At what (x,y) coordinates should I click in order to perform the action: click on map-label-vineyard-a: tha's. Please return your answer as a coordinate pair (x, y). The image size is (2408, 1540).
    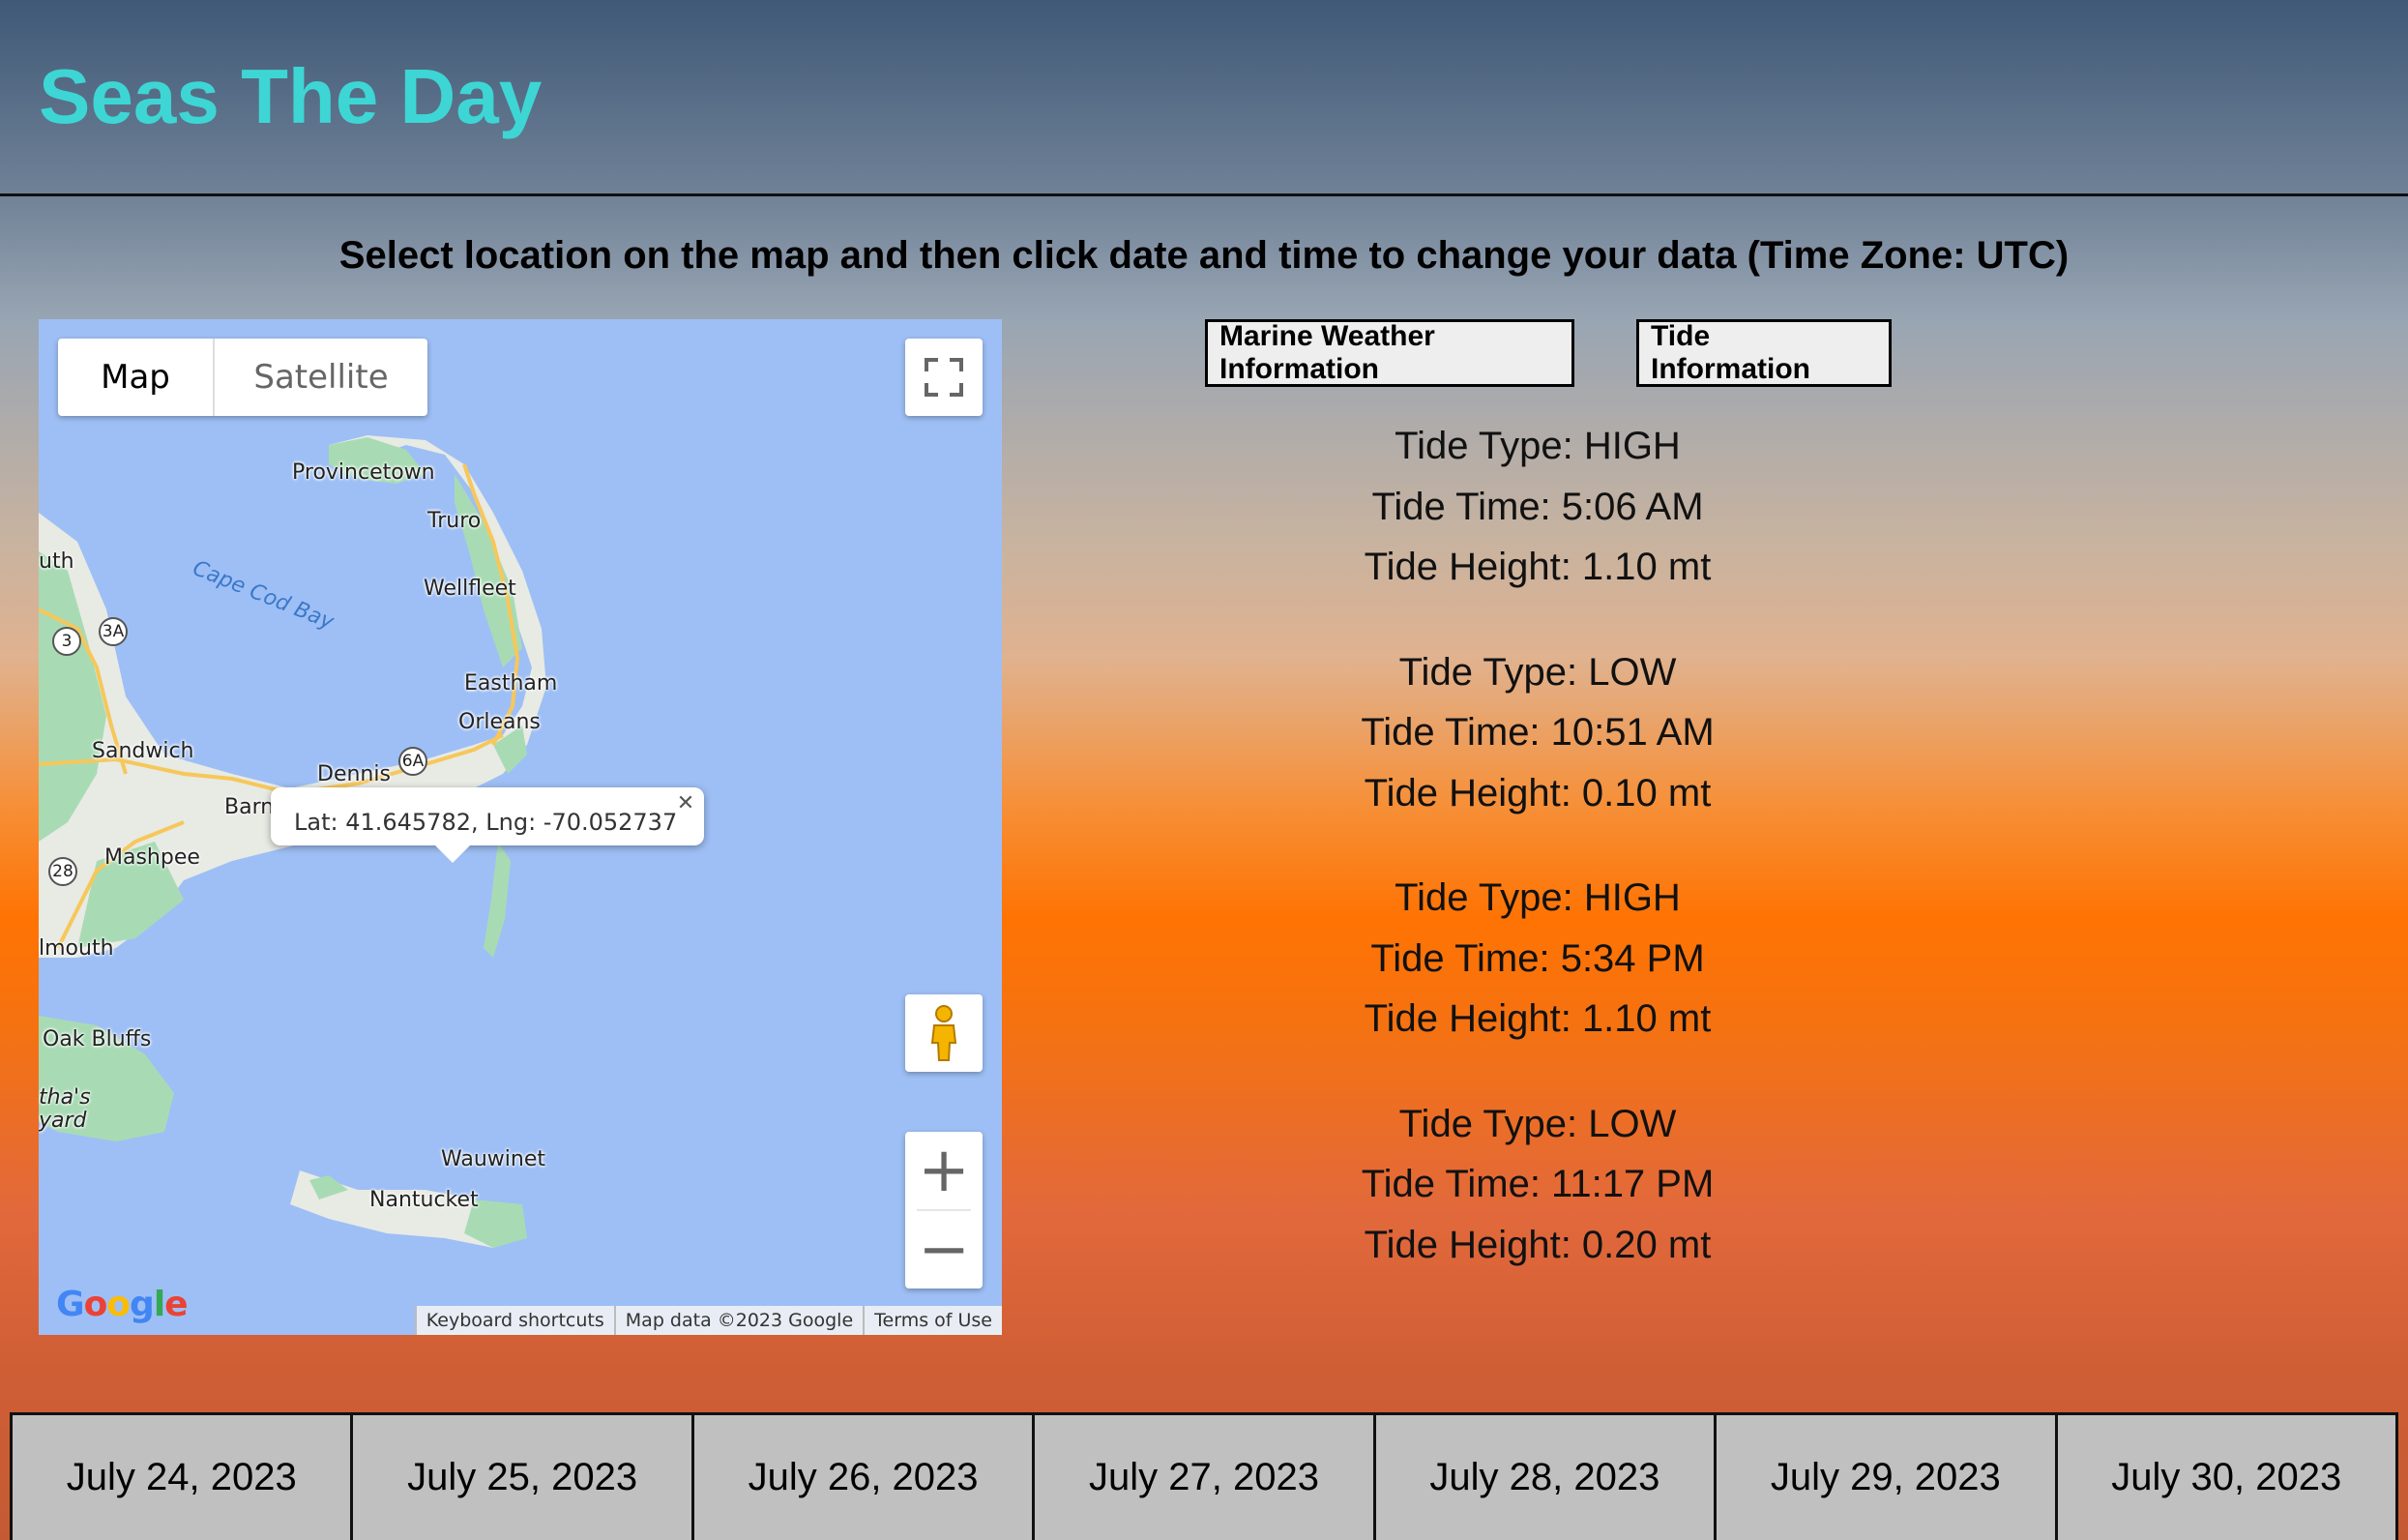
    Looking at the image, I should click on (65, 1097).